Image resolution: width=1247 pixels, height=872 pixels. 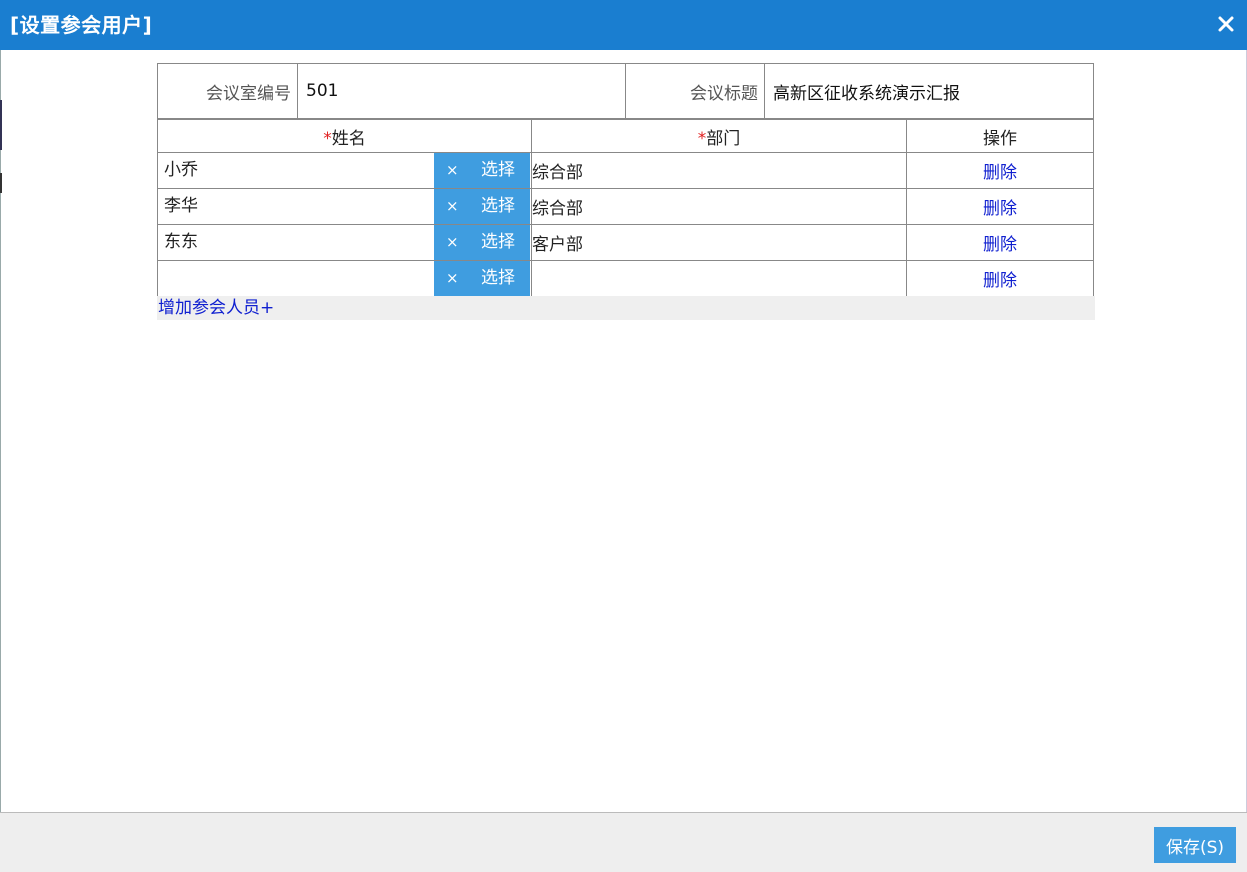 I want to click on dialog-left-border, so click(x=0, y=431).